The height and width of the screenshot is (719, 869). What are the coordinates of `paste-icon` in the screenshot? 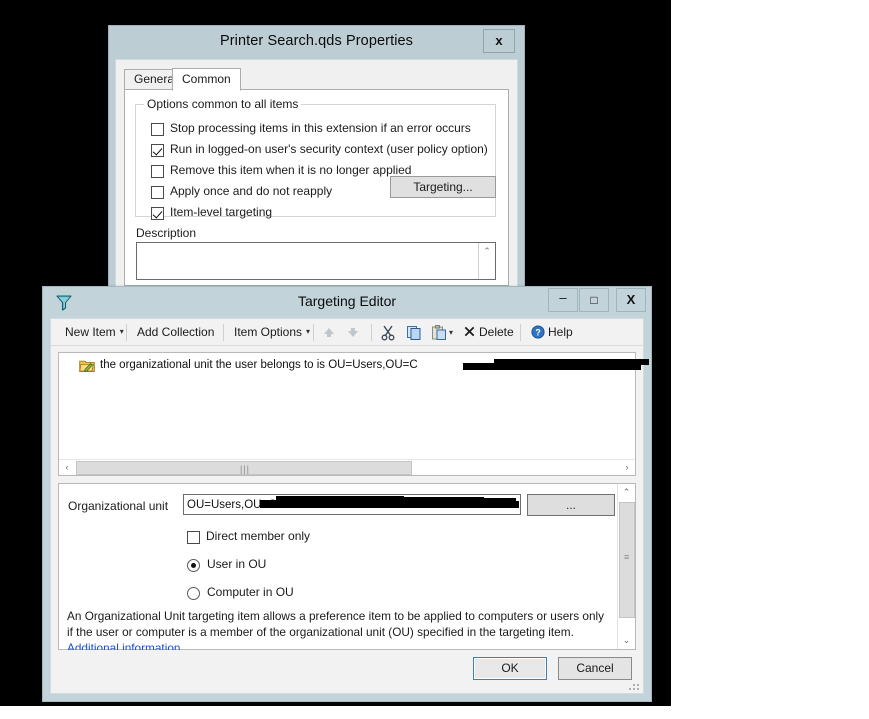 It's located at (439, 332).